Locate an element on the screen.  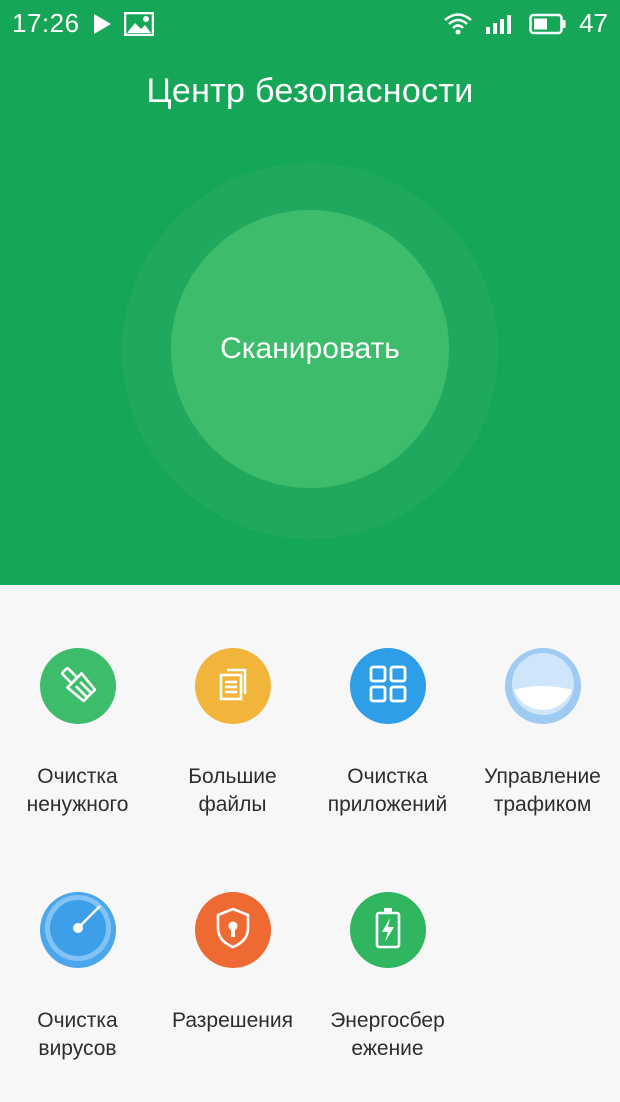
signal-icon is located at coordinates (501, 24).